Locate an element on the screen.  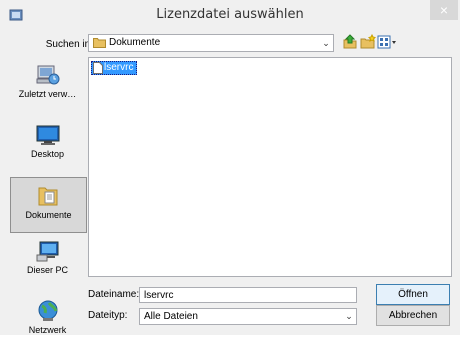
file-name: lservrc is located at coordinates (119, 67).